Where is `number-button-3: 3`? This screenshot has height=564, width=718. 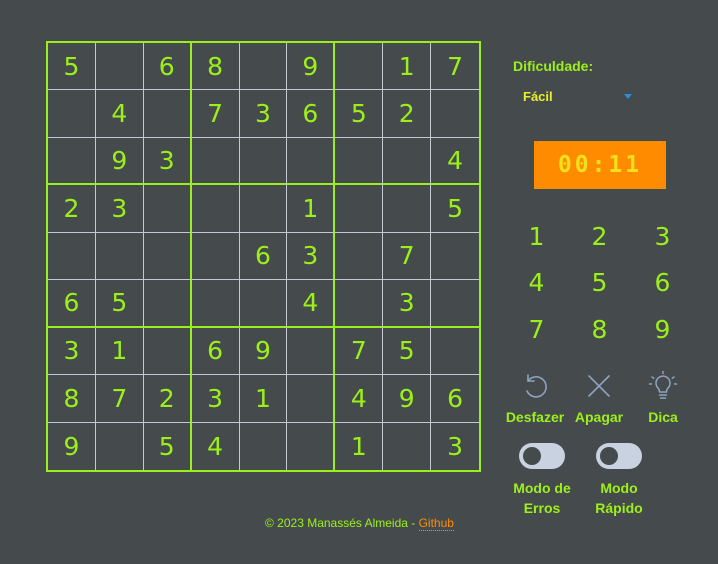 number-button-3: 3 is located at coordinates (662, 236).